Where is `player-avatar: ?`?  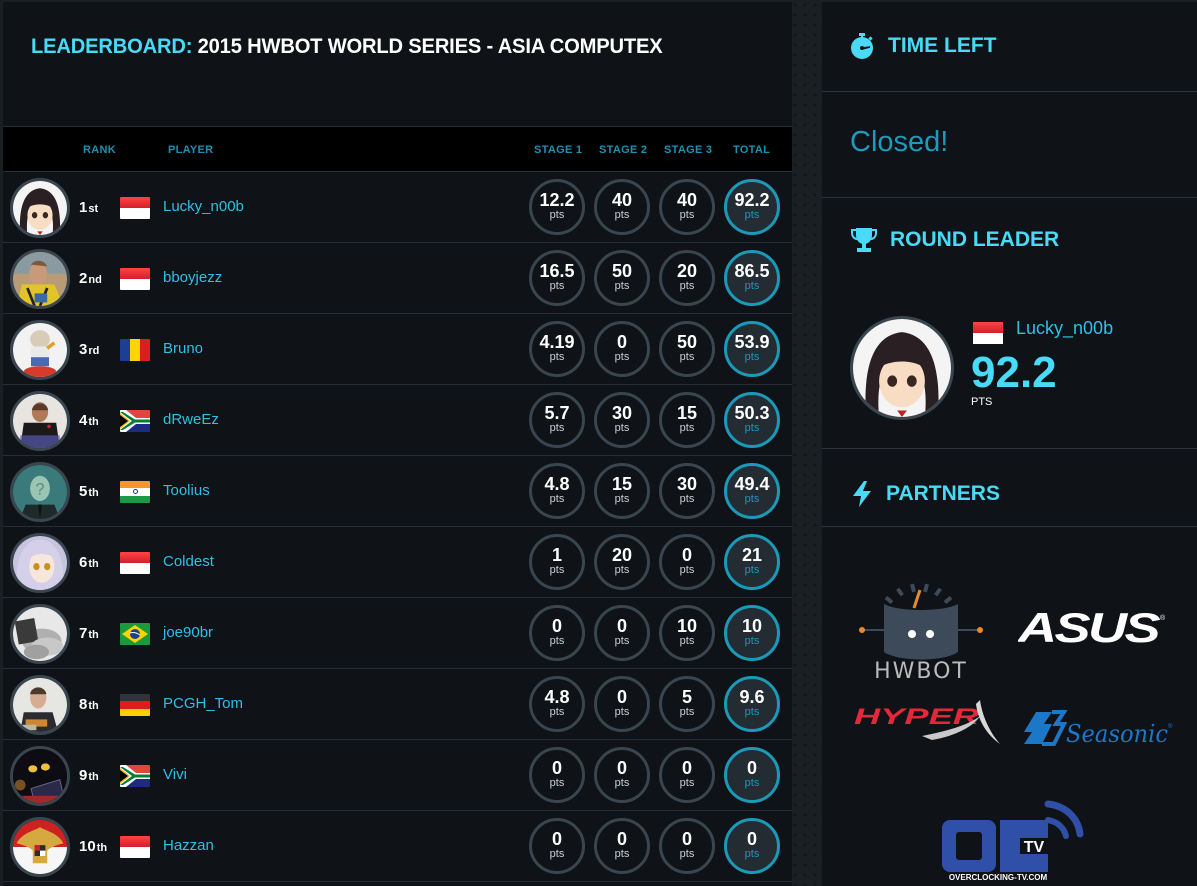
player-avatar: ? is located at coordinates (40, 492).